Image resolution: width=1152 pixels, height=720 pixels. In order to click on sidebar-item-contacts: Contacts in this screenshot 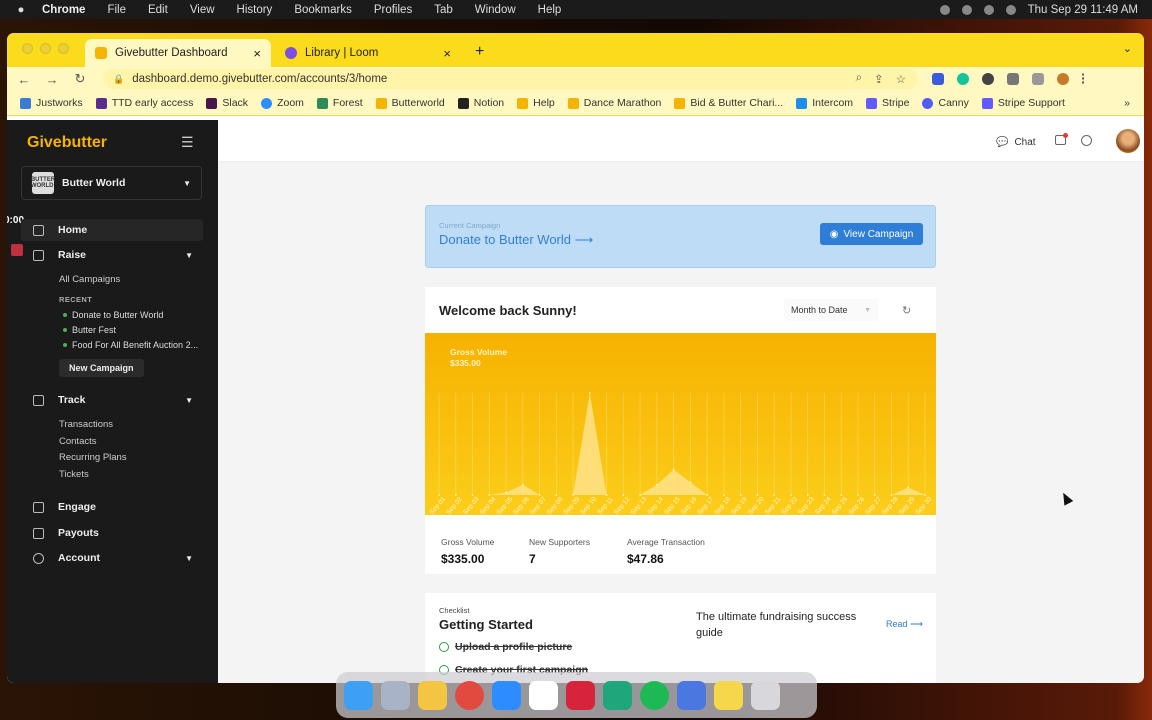, I will do `click(78, 441)`.